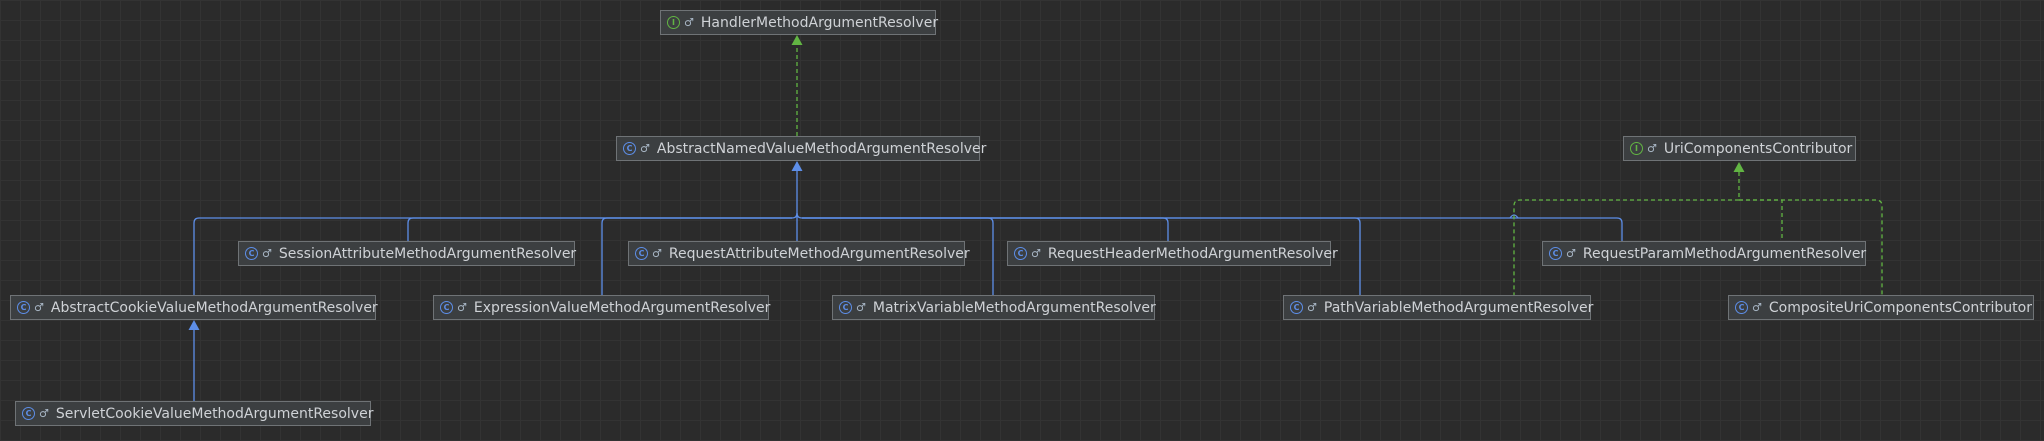 Image resolution: width=2044 pixels, height=441 pixels. I want to click on node-label: RequestAttributeMethodArgumentResolver, so click(819, 253).